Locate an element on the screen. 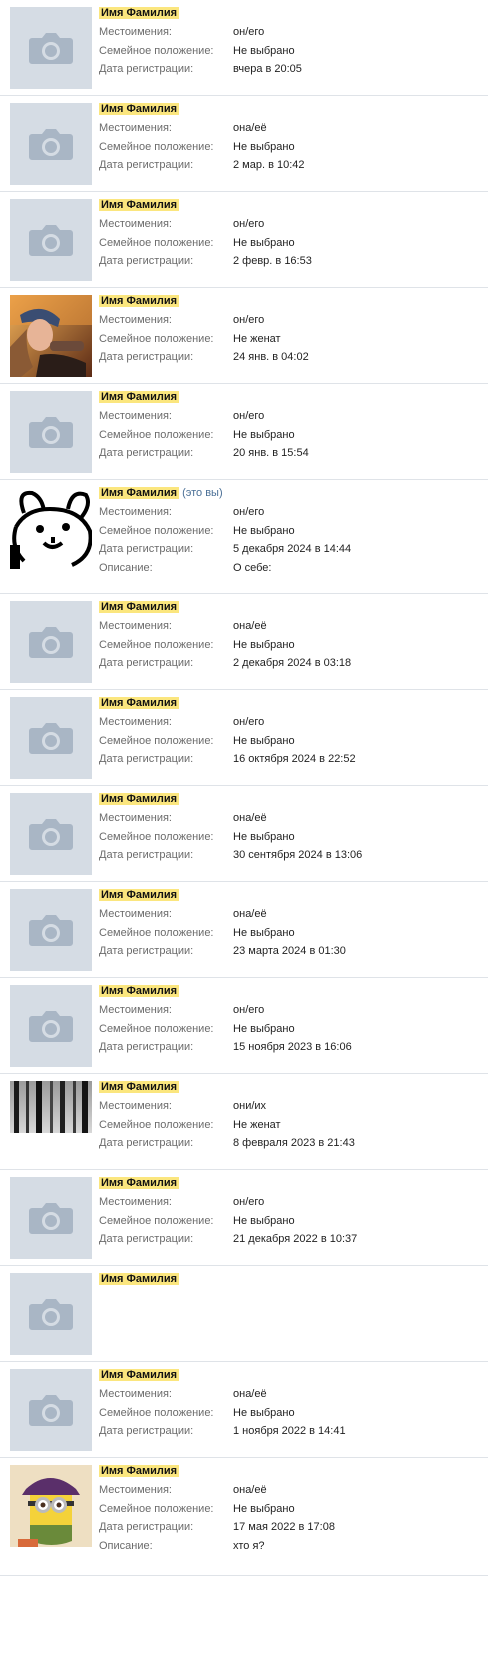  field-value: Не женат is located at coordinates (257, 1124).